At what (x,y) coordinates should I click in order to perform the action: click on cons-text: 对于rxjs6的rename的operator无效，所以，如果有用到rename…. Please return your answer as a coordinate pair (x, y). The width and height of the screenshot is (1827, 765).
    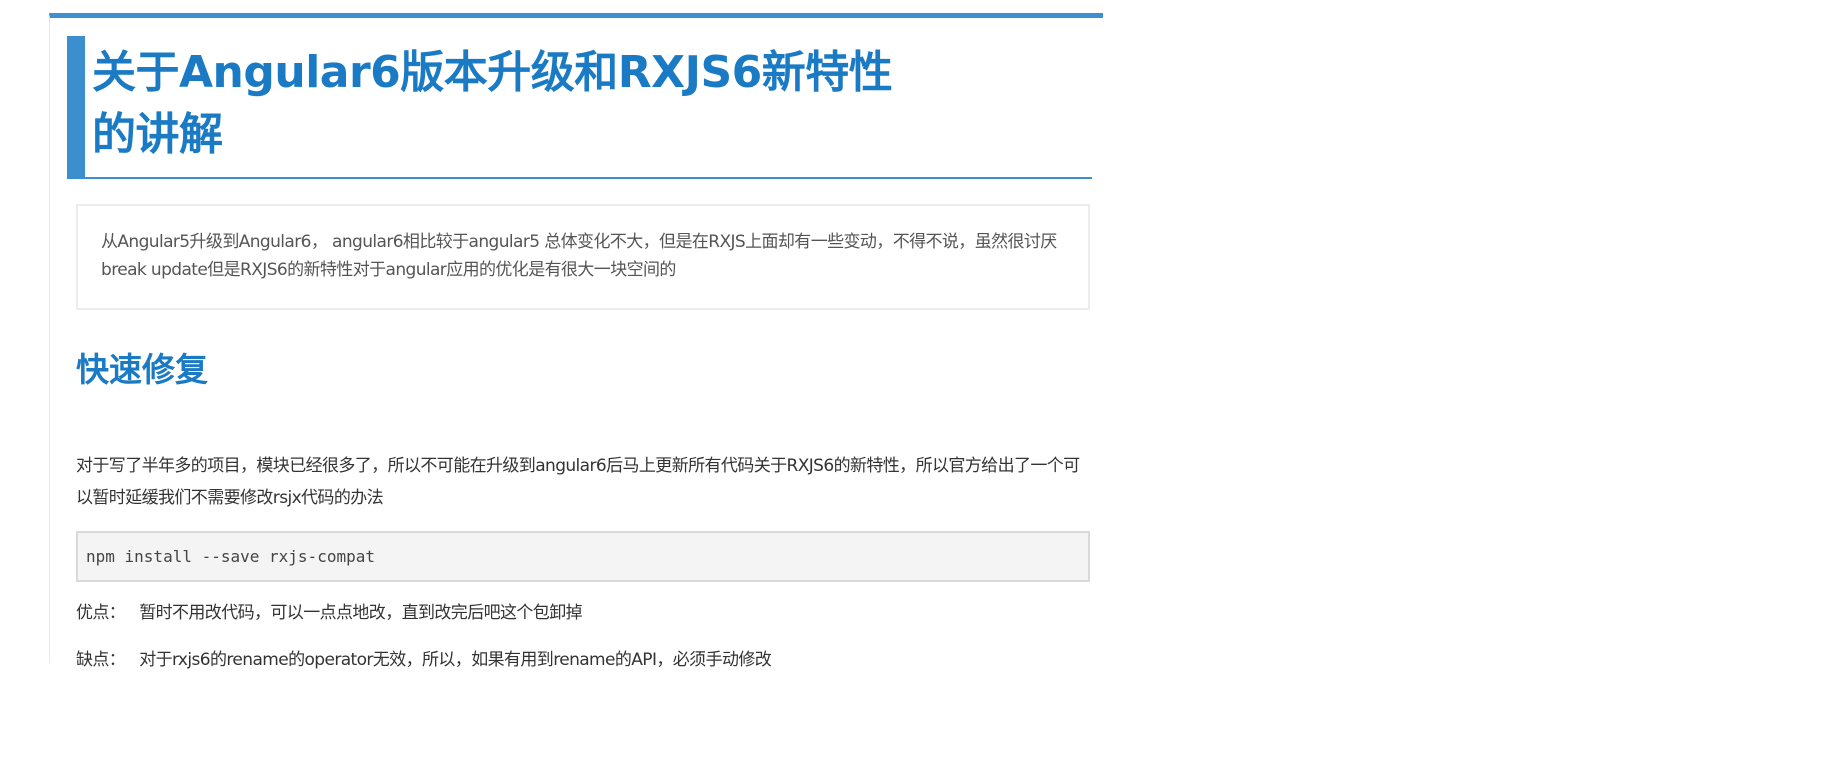
    Looking at the image, I should click on (455, 660).